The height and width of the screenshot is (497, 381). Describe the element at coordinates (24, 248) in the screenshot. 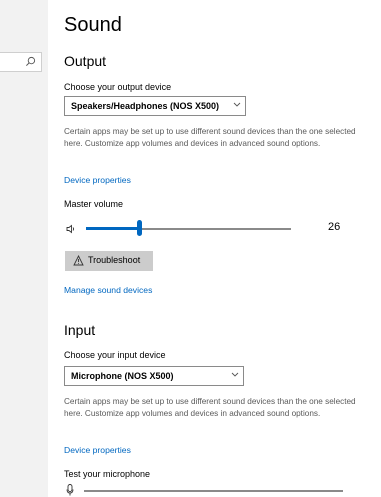

I see `navigation-pane` at that location.